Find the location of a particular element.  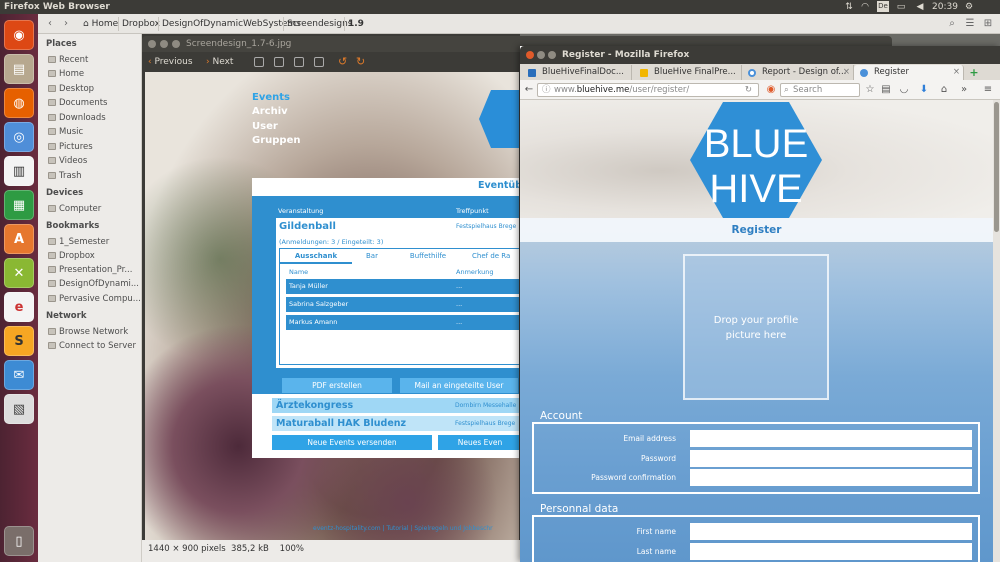

rotate-right-icon: ↻ is located at coordinates (360, 62).